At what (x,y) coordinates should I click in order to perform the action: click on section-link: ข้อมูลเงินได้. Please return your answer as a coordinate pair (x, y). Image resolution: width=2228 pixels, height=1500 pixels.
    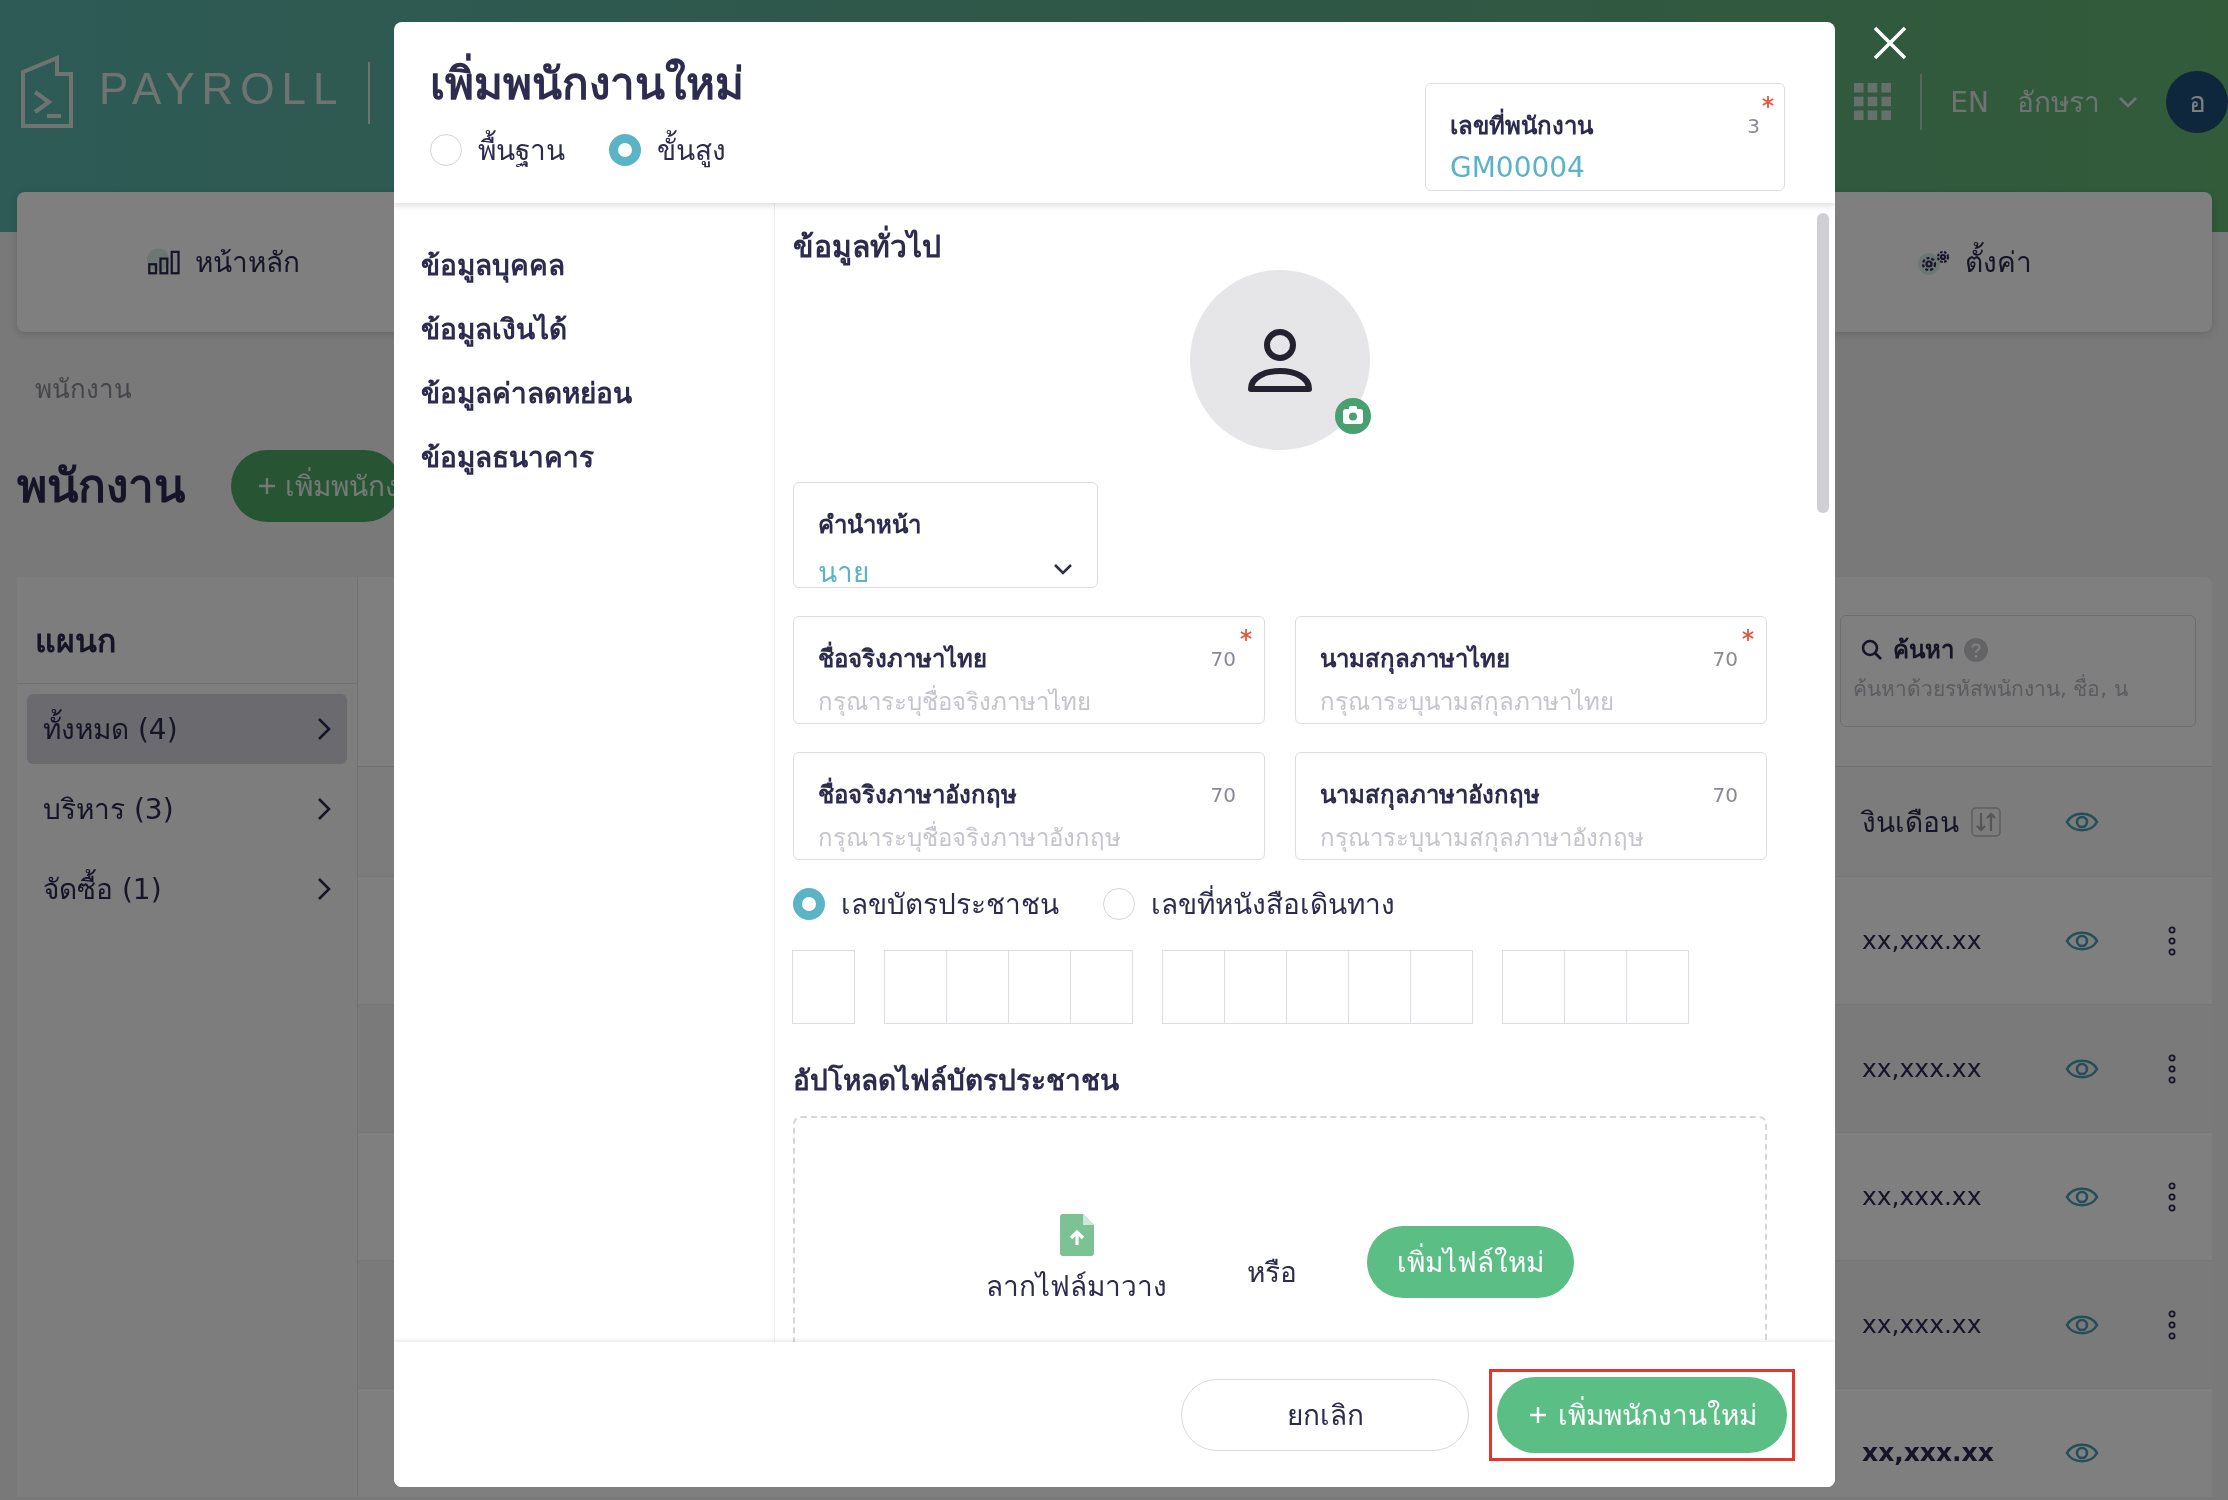
    Looking at the image, I should click on (597, 329).